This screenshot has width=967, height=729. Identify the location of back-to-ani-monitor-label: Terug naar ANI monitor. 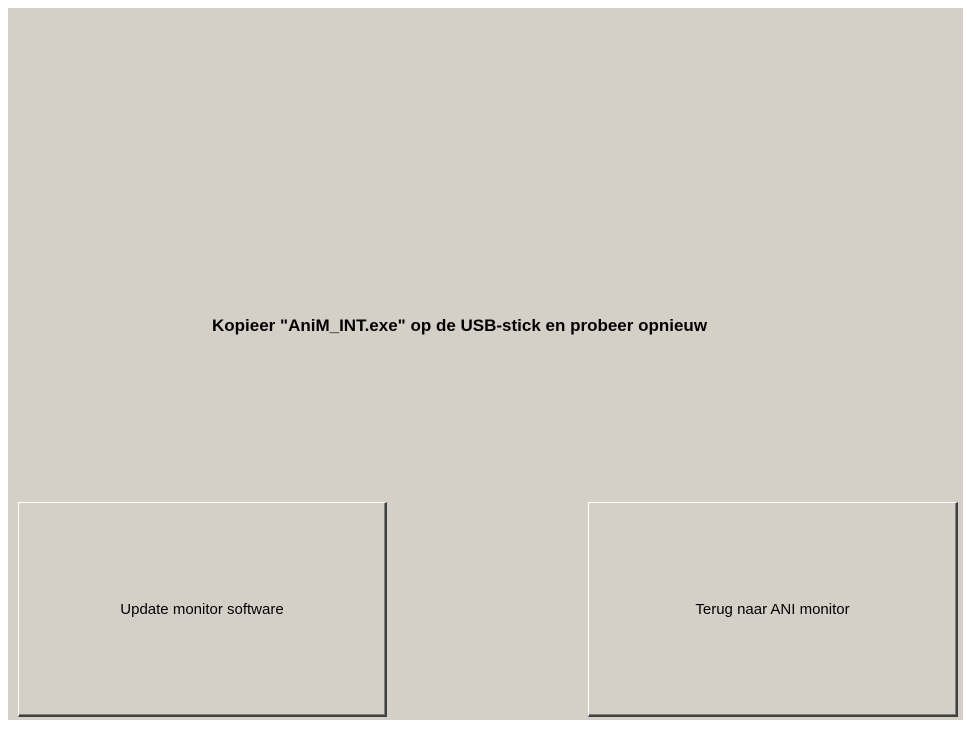
(772, 609).